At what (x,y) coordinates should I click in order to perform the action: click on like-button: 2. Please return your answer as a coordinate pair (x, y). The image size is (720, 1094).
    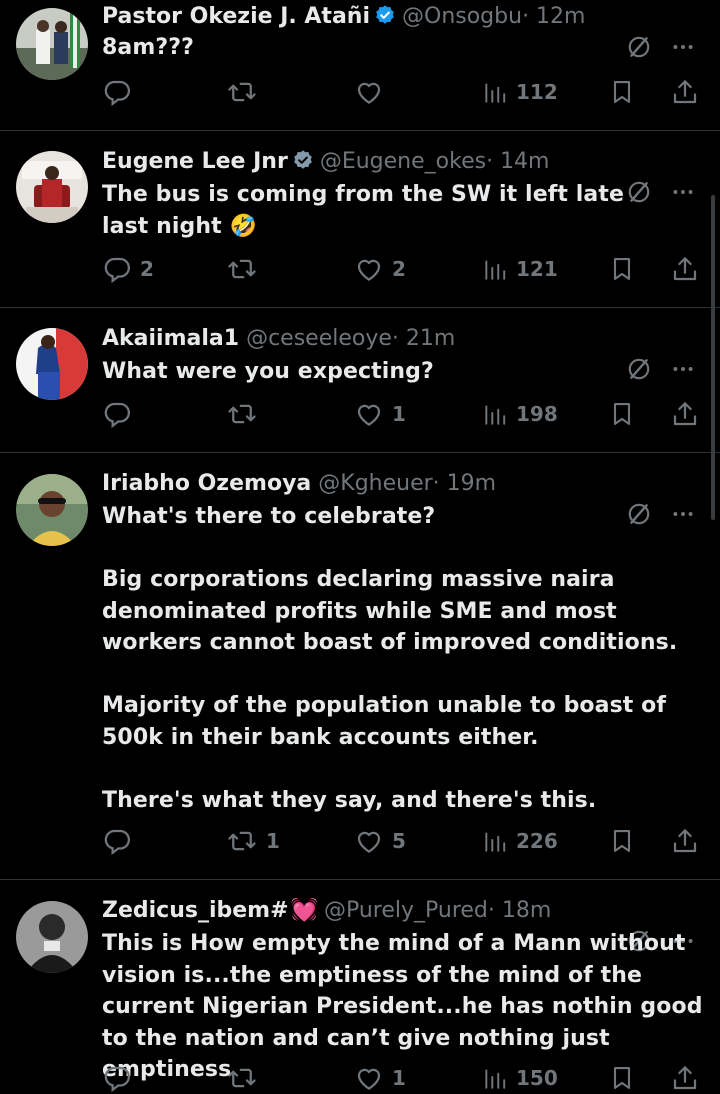
    Looking at the image, I should click on (380, 269).